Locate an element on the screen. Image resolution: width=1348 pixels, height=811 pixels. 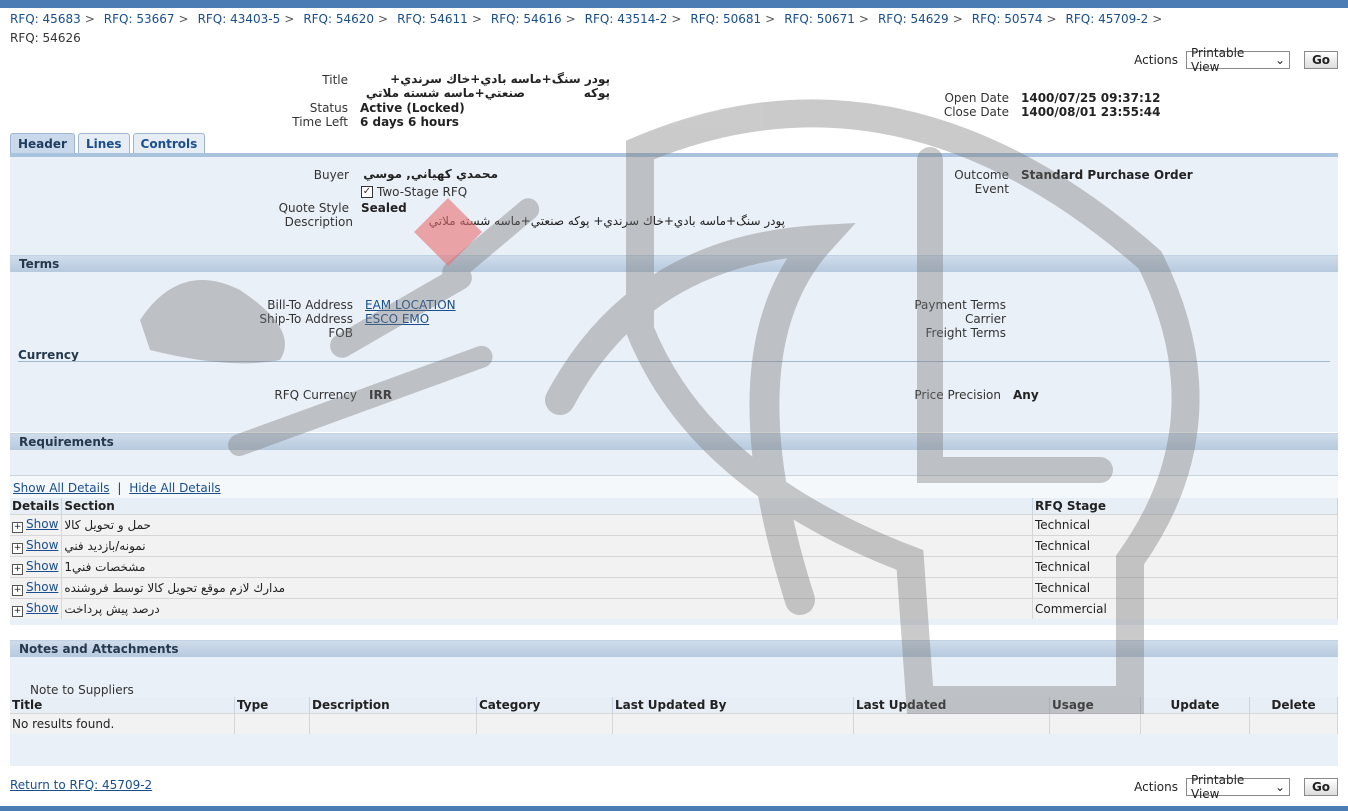
requirements-header-row: Details Section RFQ Stage is located at coordinates (674, 506).